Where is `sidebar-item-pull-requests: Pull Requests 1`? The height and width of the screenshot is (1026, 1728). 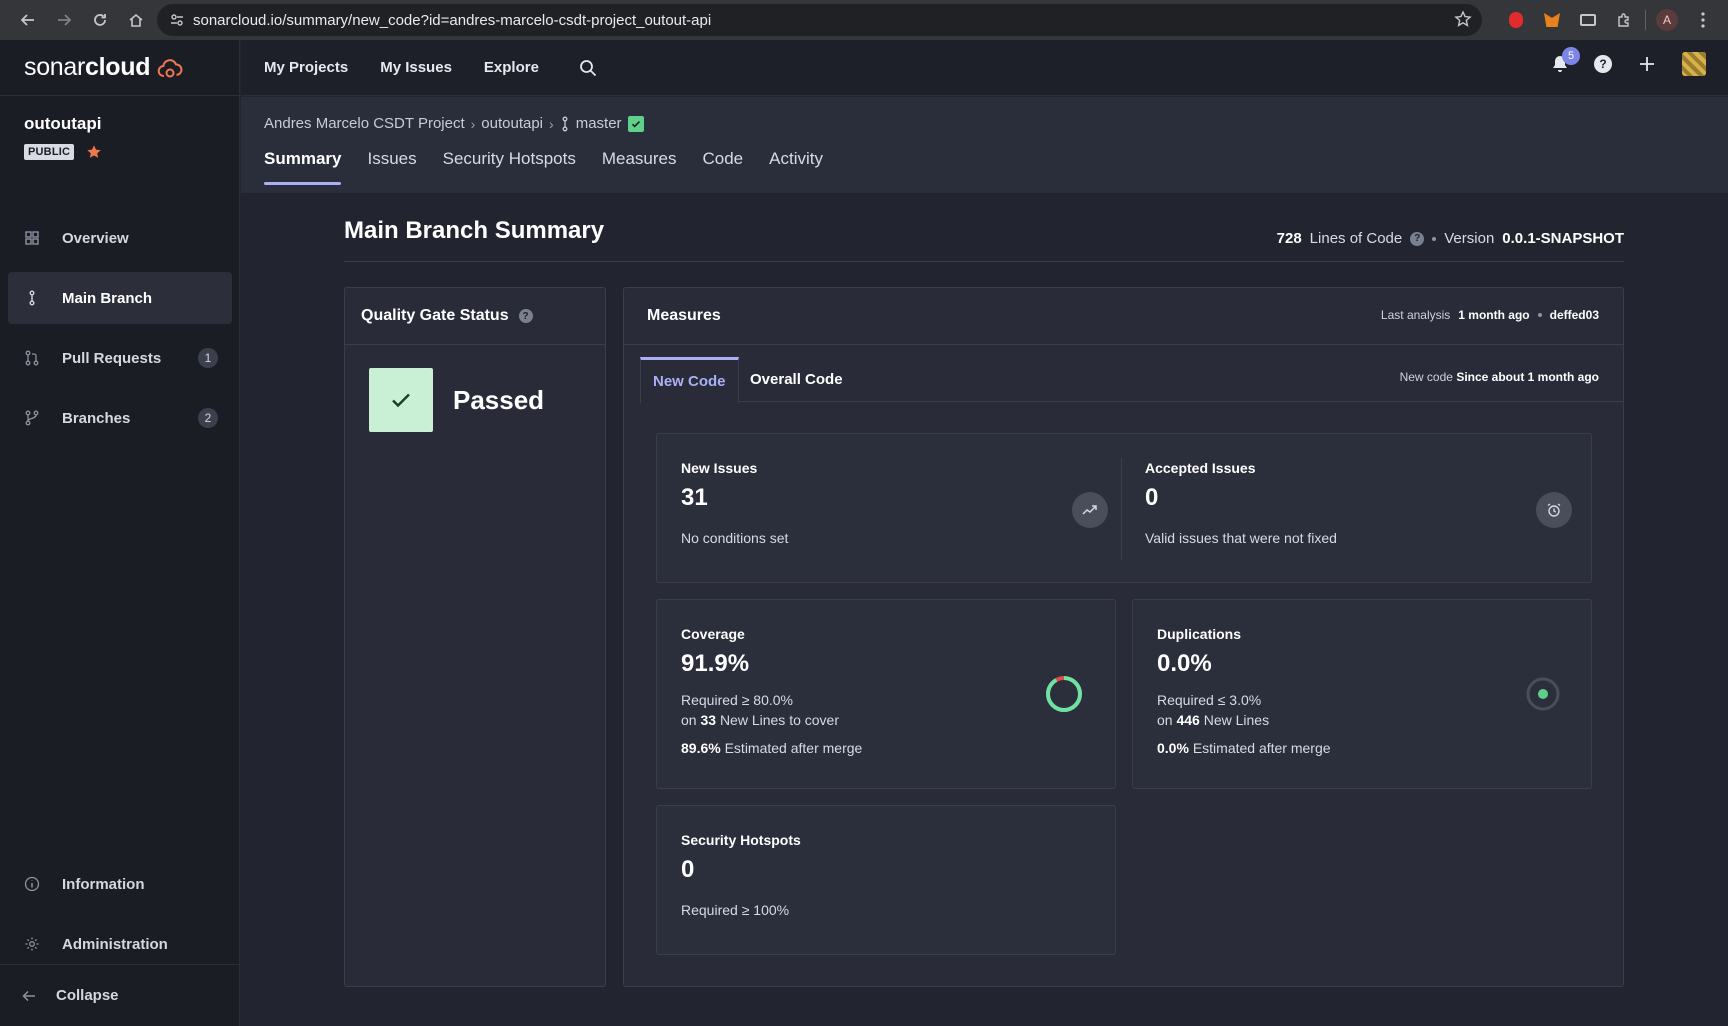
sidebar-item-pull-requests: Pull Requests 1 is located at coordinates (120, 358).